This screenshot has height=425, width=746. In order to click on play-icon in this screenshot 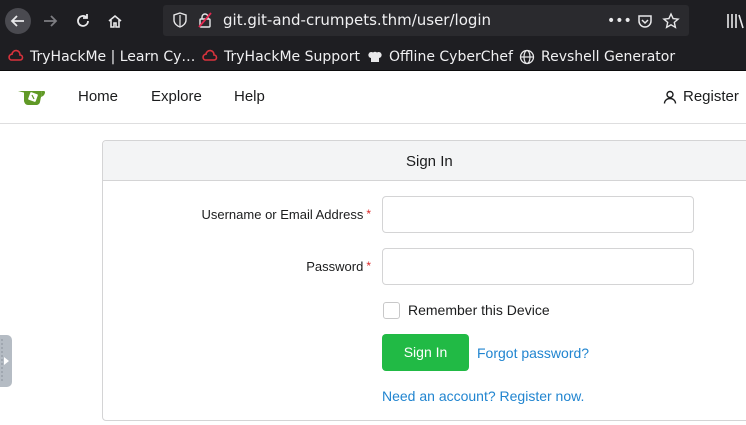, I will do `click(5, 361)`.